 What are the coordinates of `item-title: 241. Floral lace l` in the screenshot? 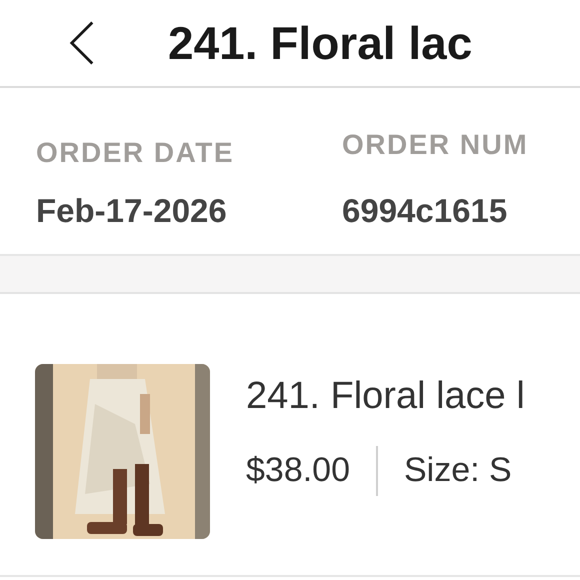 It's located at (385, 396).